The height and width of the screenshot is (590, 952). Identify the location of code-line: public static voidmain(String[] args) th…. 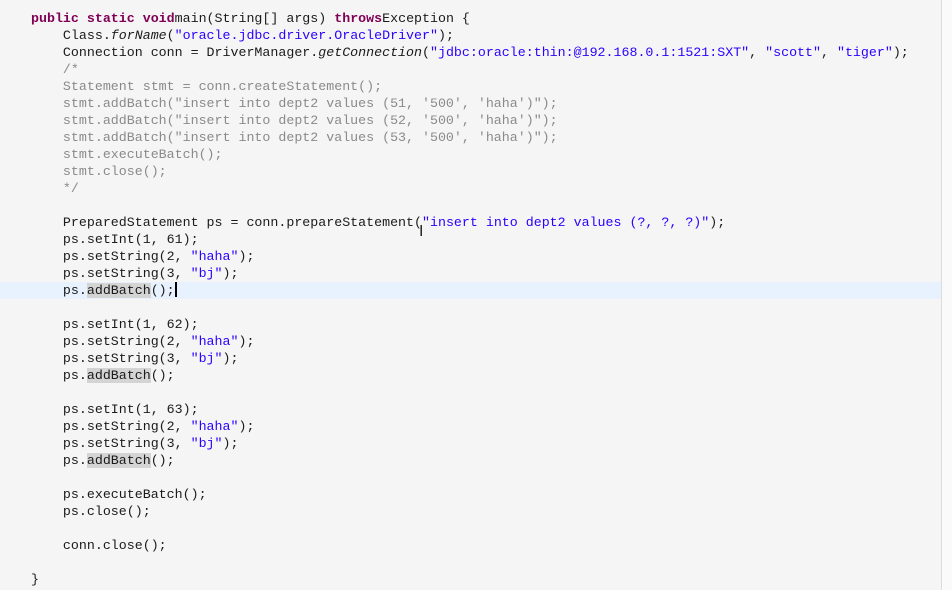
(470, 18).